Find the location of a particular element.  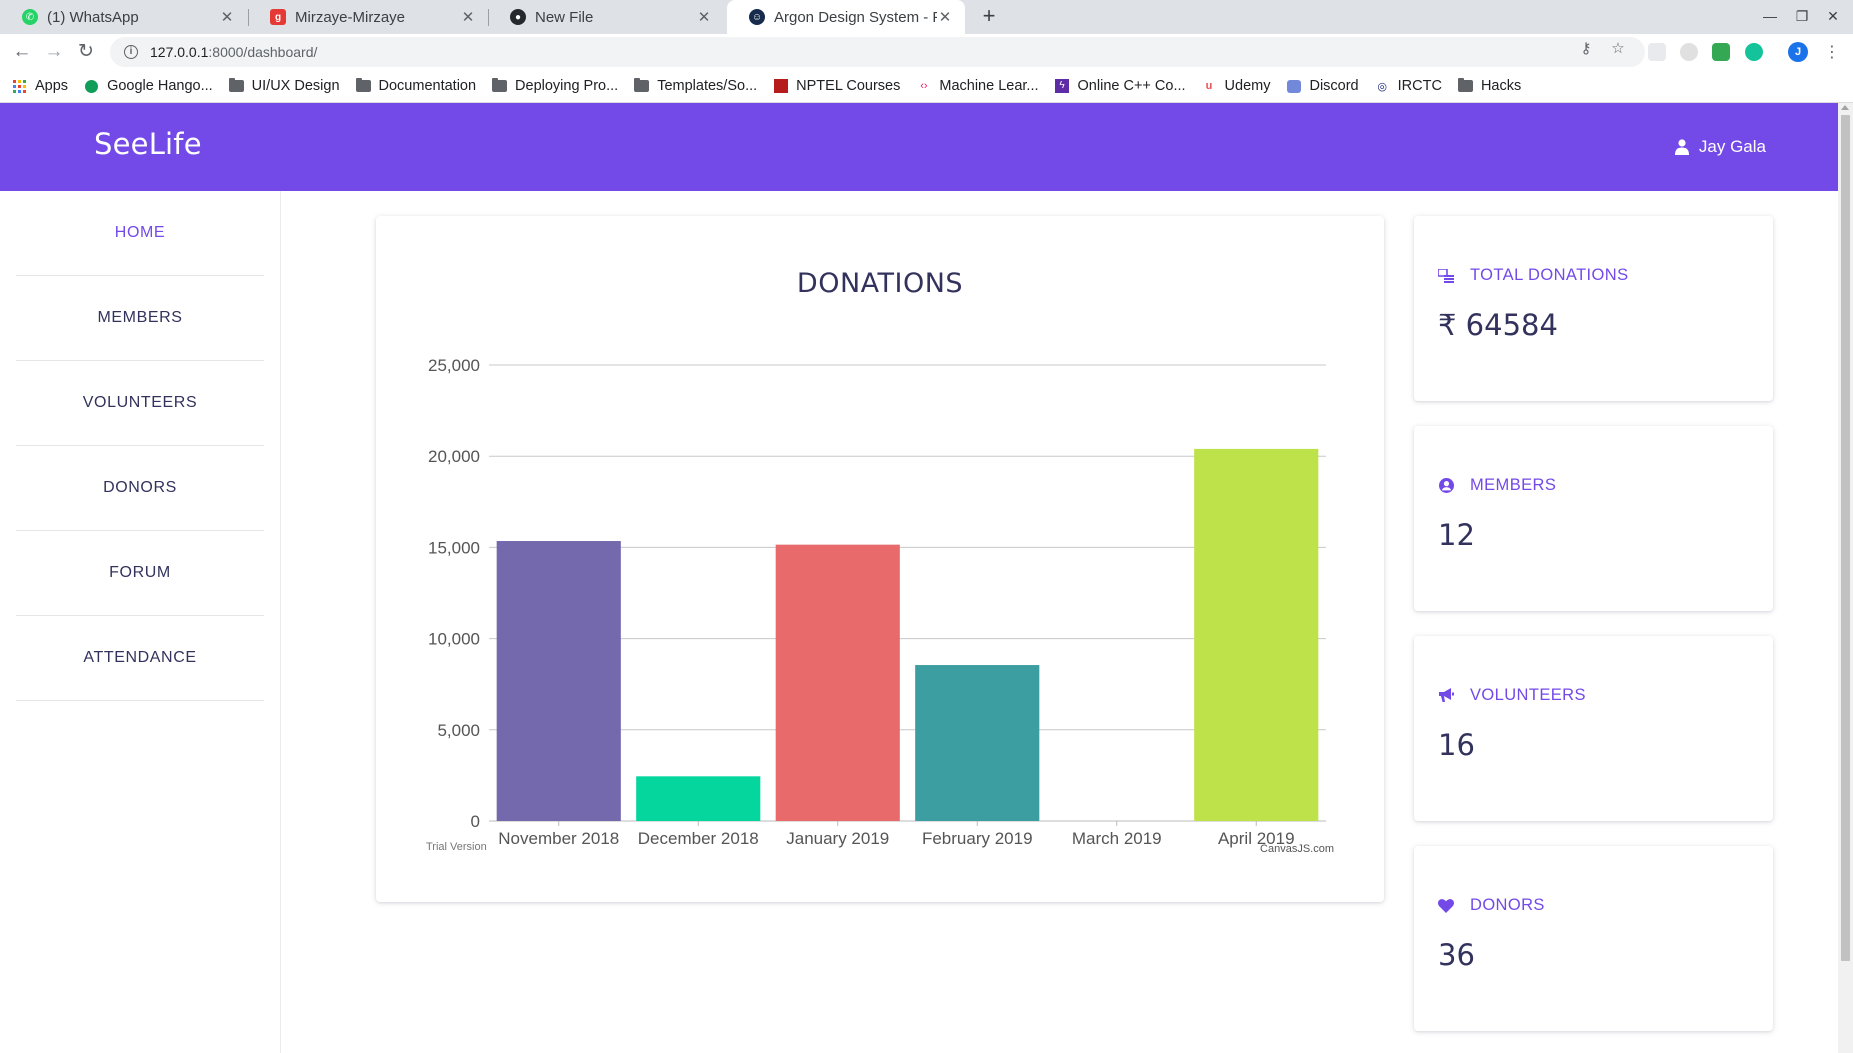

minimize-icon: — is located at coordinates (1770, 16).